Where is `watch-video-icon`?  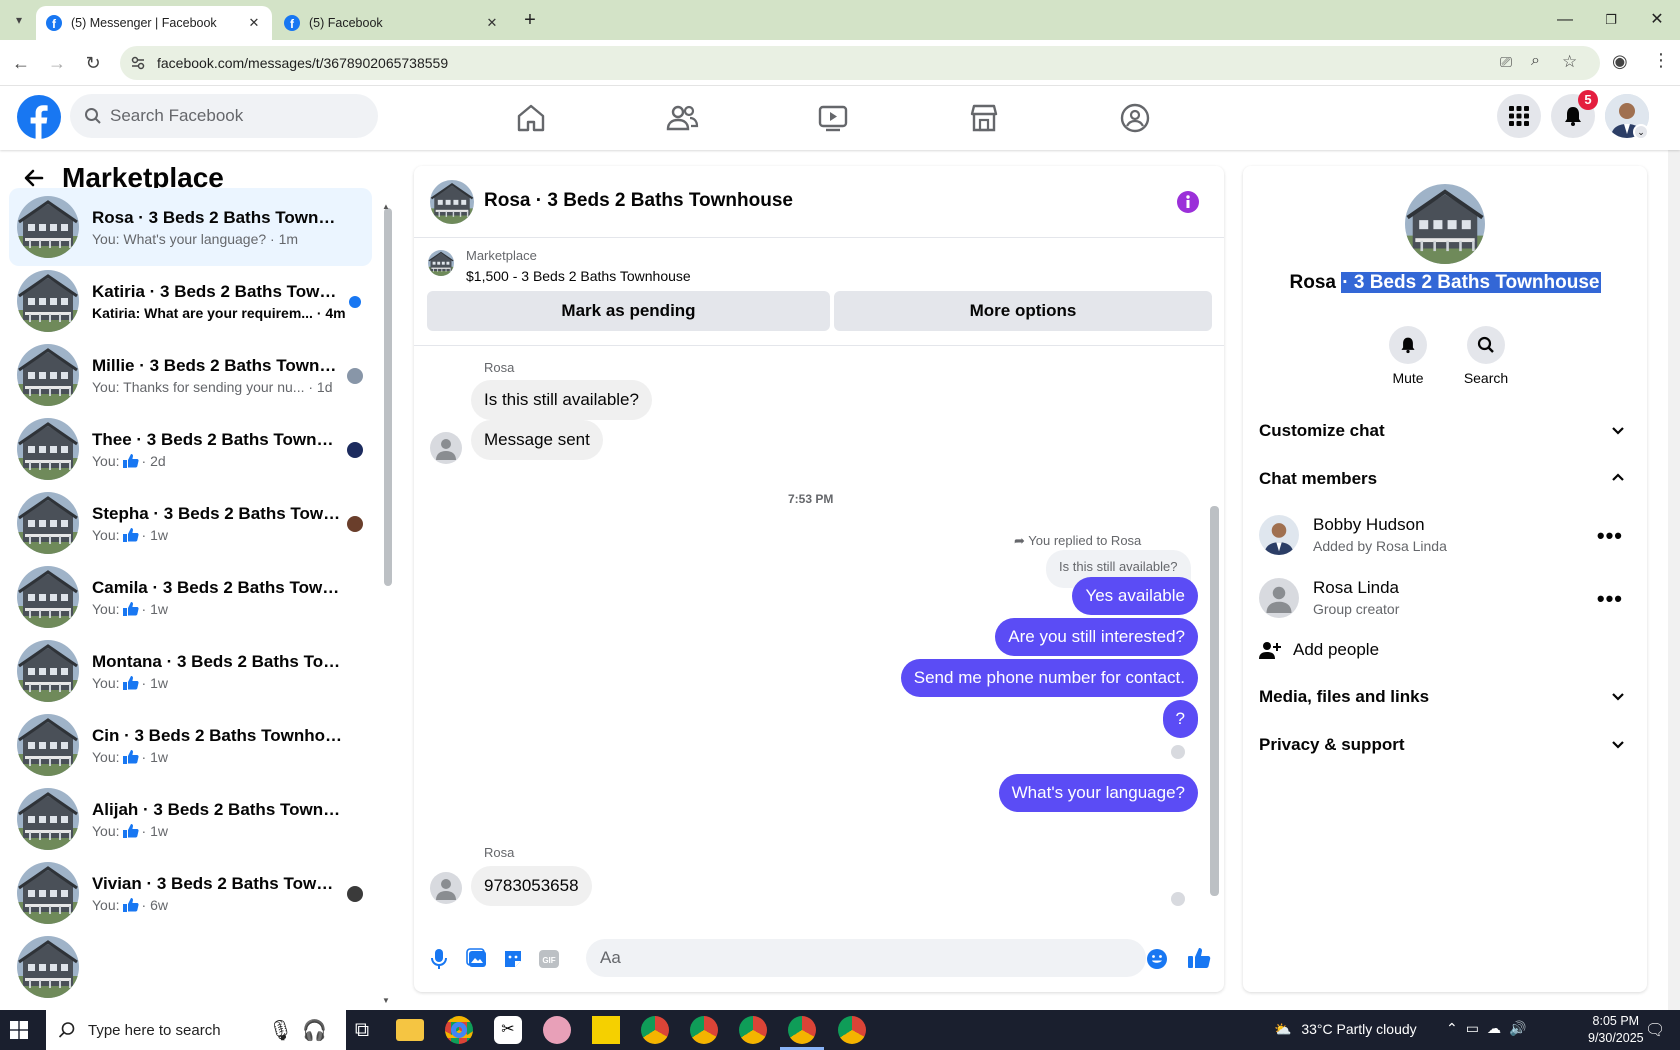 watch-video-icon is located at coordinates (833, 118).